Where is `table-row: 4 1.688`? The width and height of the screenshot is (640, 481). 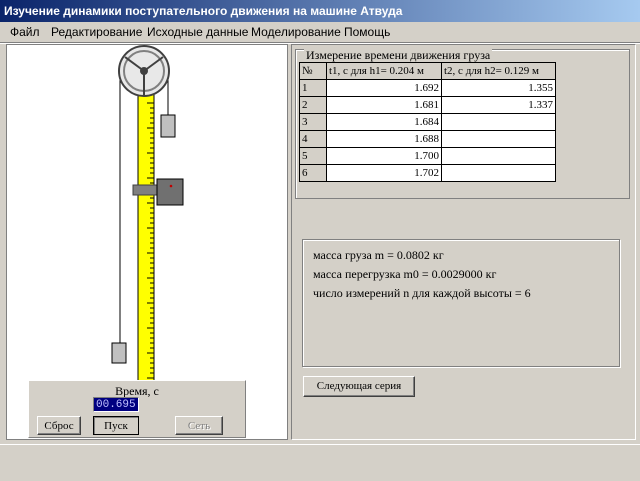
table-row: 4 1.688 is located at coordinates (427, 139).